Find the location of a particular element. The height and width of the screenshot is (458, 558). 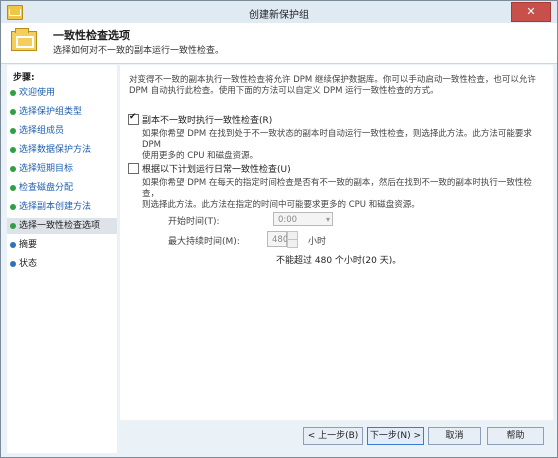

step-disk-allocation: 检查磁盘分配 is located at coordinates (62, 188).